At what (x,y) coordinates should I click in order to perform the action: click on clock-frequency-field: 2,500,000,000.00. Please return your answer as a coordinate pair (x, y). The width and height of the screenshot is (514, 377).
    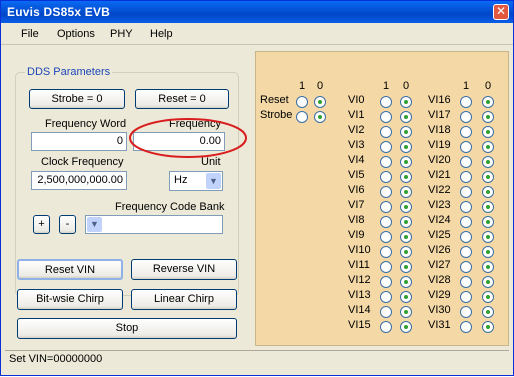
    Looking at the image, I should click on (79, 180).